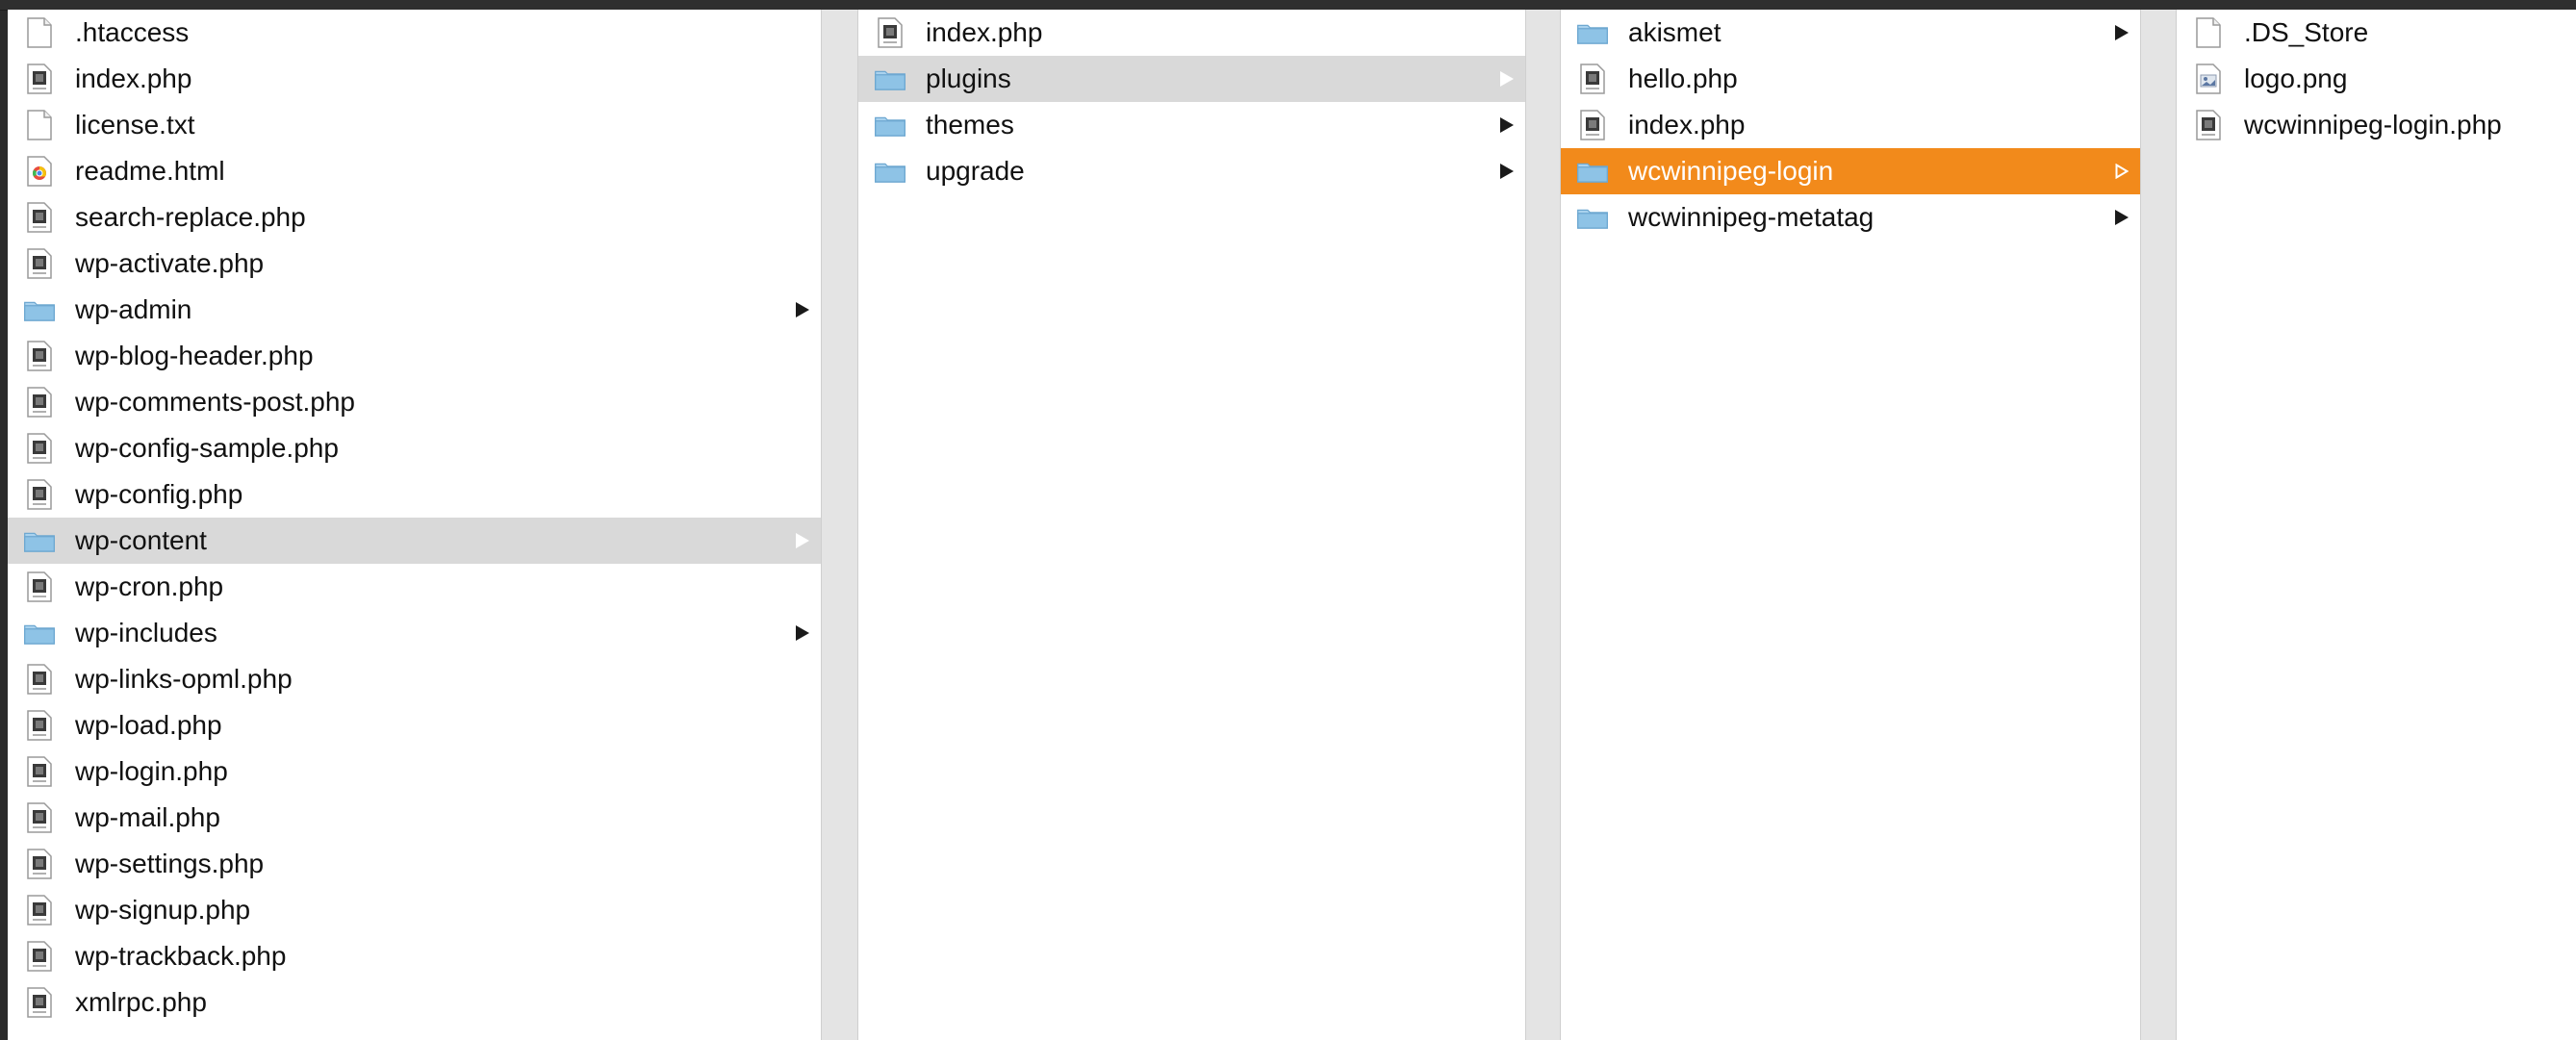 The image size is (2576, 1040). I want to click on file-item: wp-signup.php, so click(414, 910).